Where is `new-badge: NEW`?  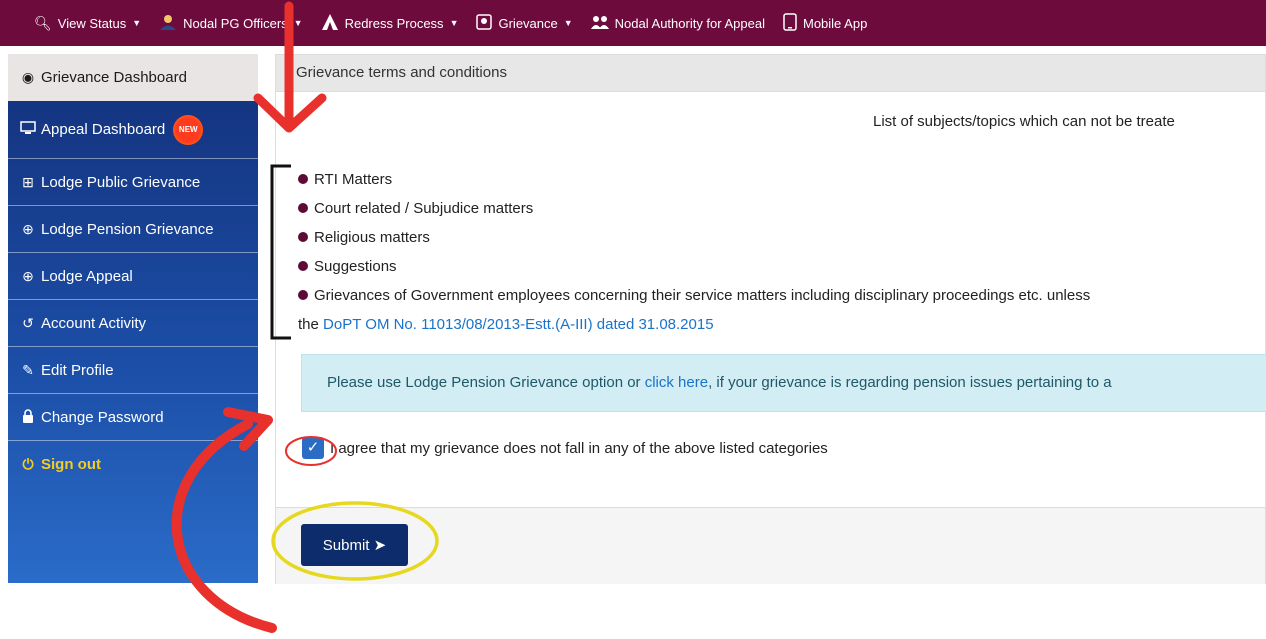
new-badge: NEW is located at coordinates (188, 129).